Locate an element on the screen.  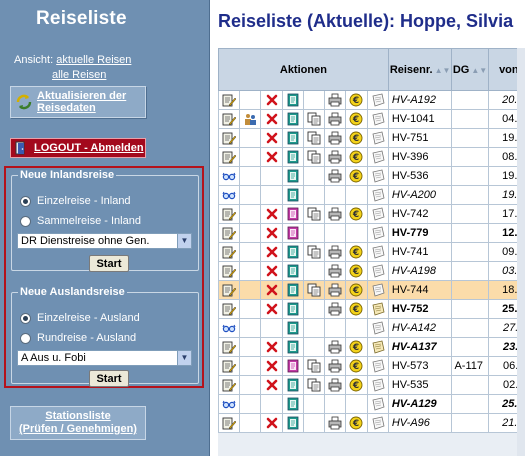
table-row: €HV-74217.03.20 is located at coordinates (371, 214).